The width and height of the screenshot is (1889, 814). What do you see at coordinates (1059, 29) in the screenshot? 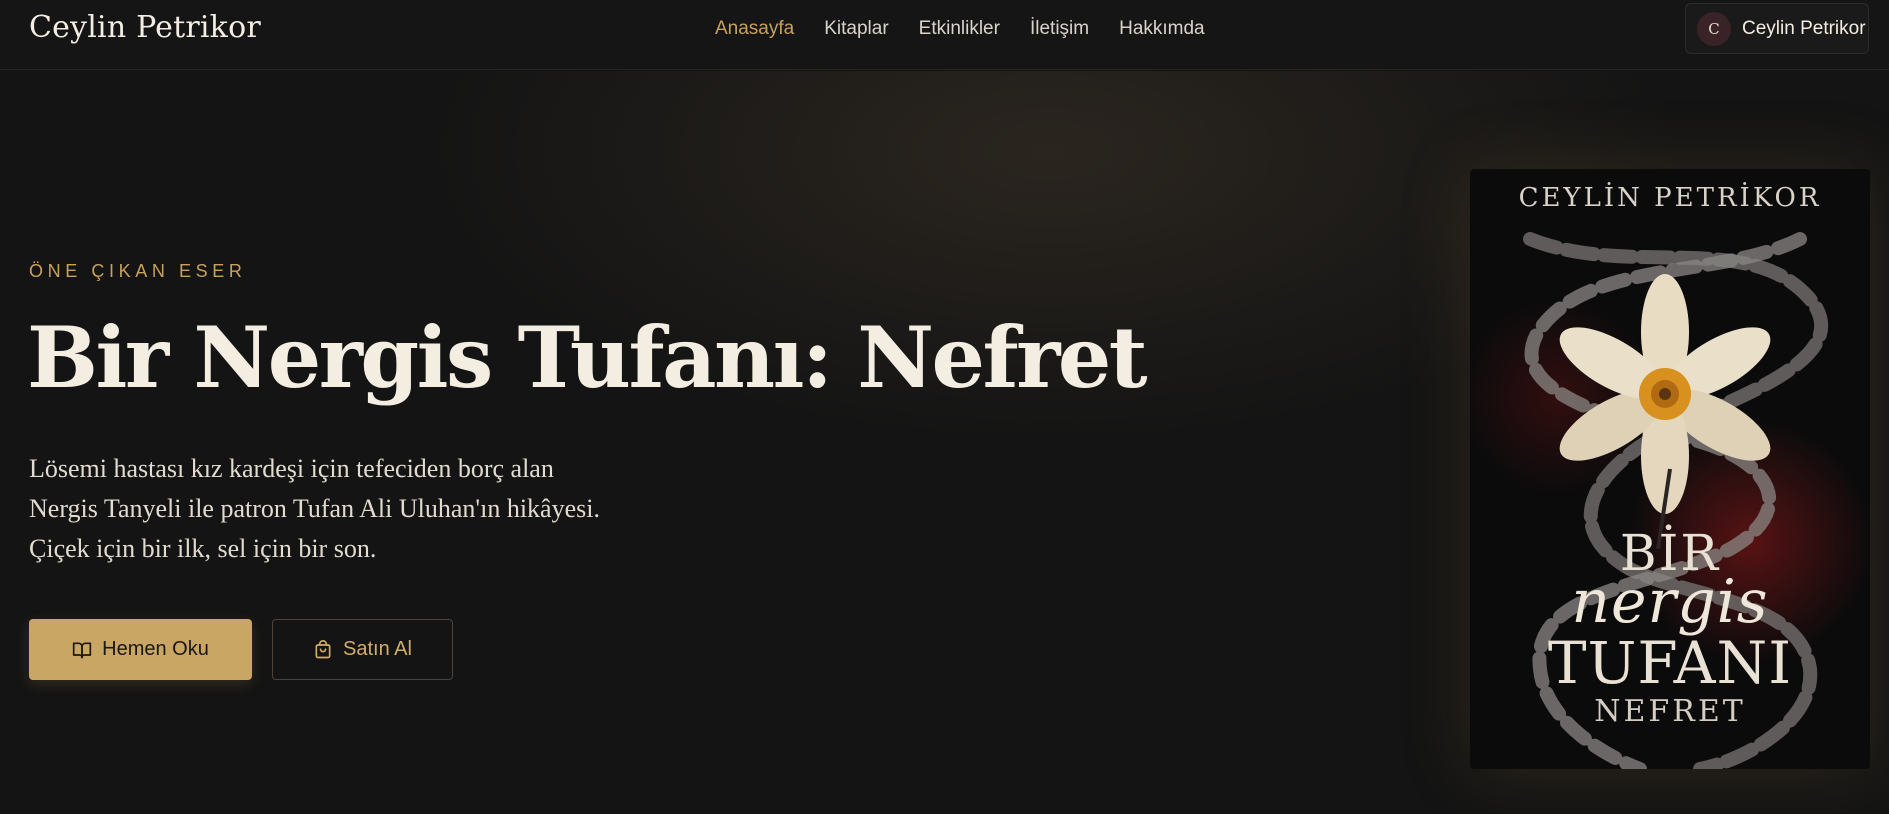
I see `nav-link-iletisim: İletişim` at bounding box center [1059, 29].